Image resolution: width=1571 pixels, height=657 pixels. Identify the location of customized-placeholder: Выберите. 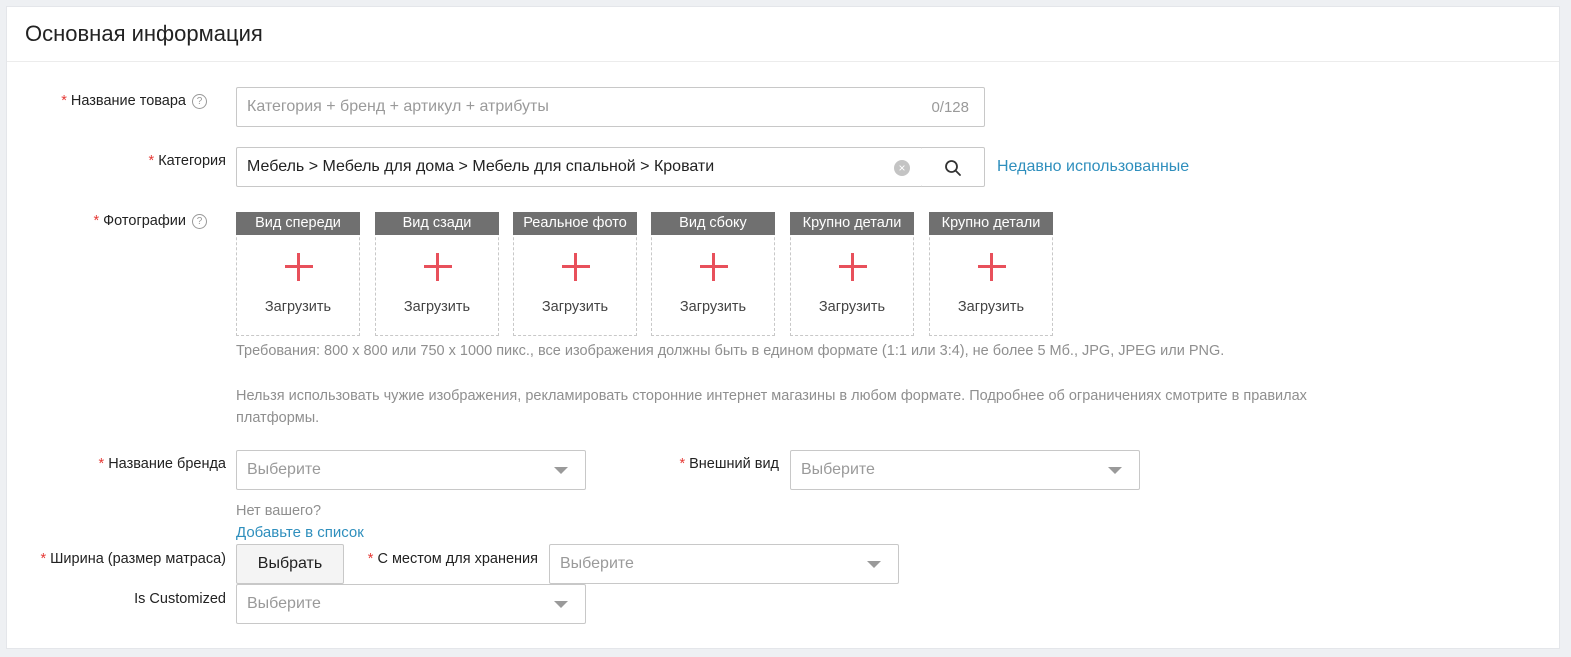
(284, 603).